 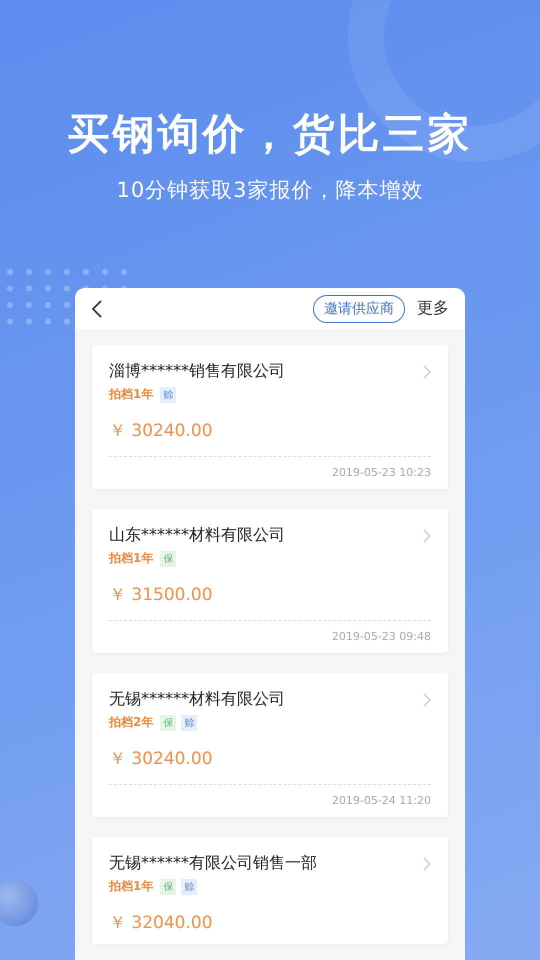 What do you see at coordinates (433, 308) in the screenshot?
I see `more-button: 更多` at bounding box center [433, 308].